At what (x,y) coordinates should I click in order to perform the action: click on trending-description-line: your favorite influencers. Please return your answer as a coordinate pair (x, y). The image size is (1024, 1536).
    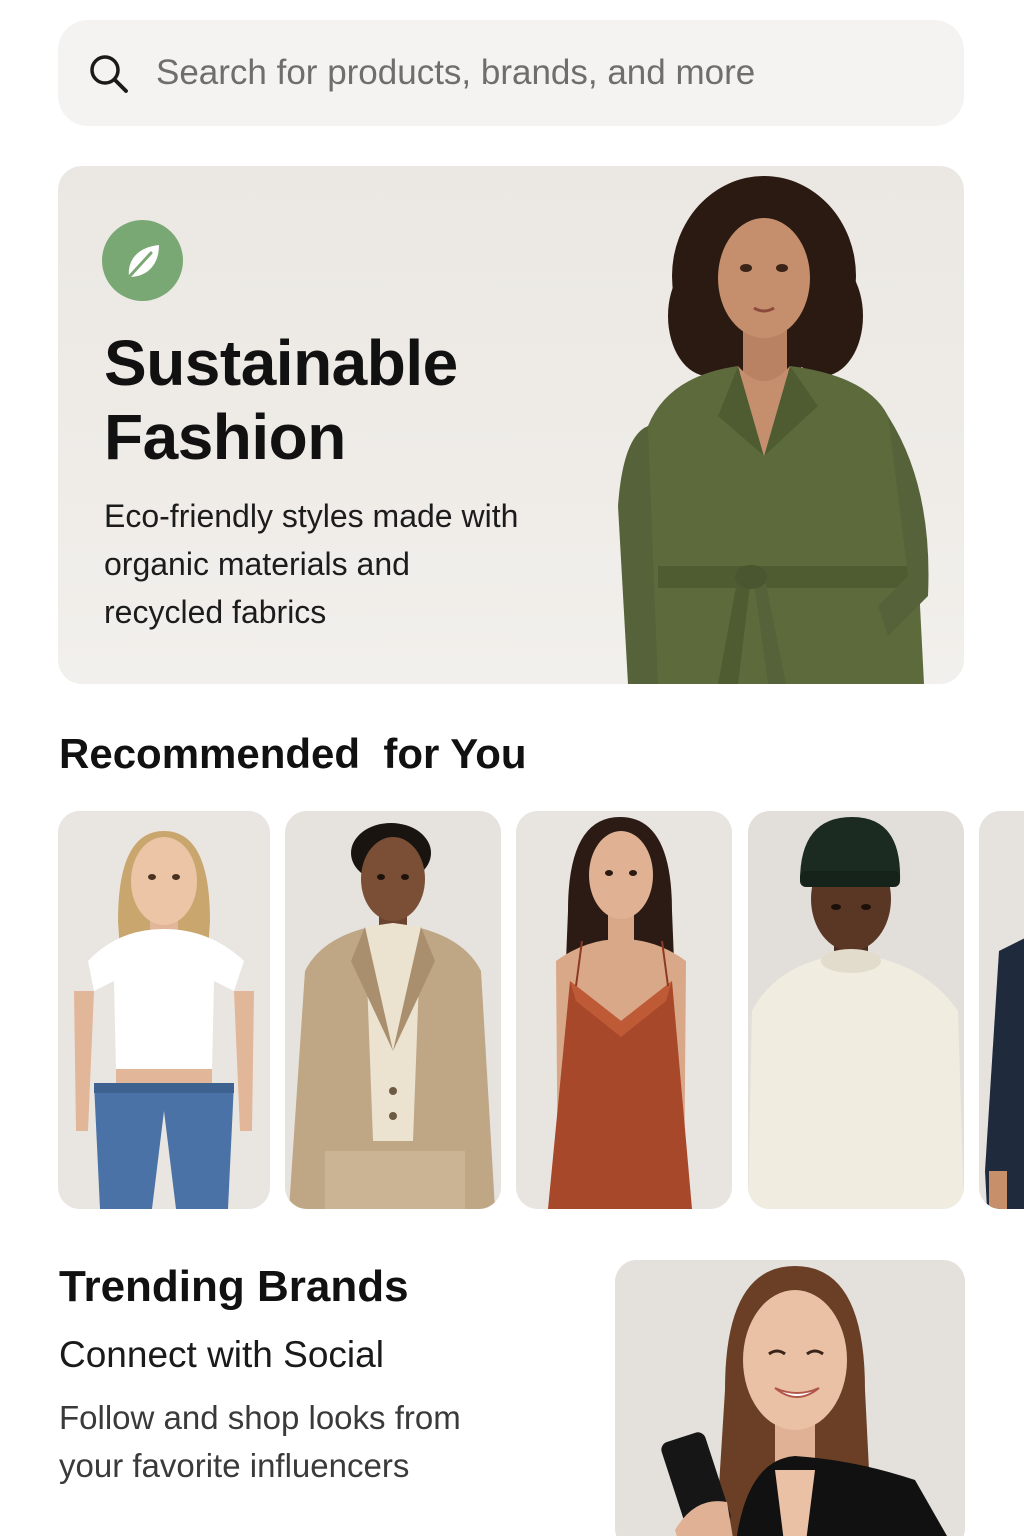
    Looking at the image, I should click on (234, 1465).